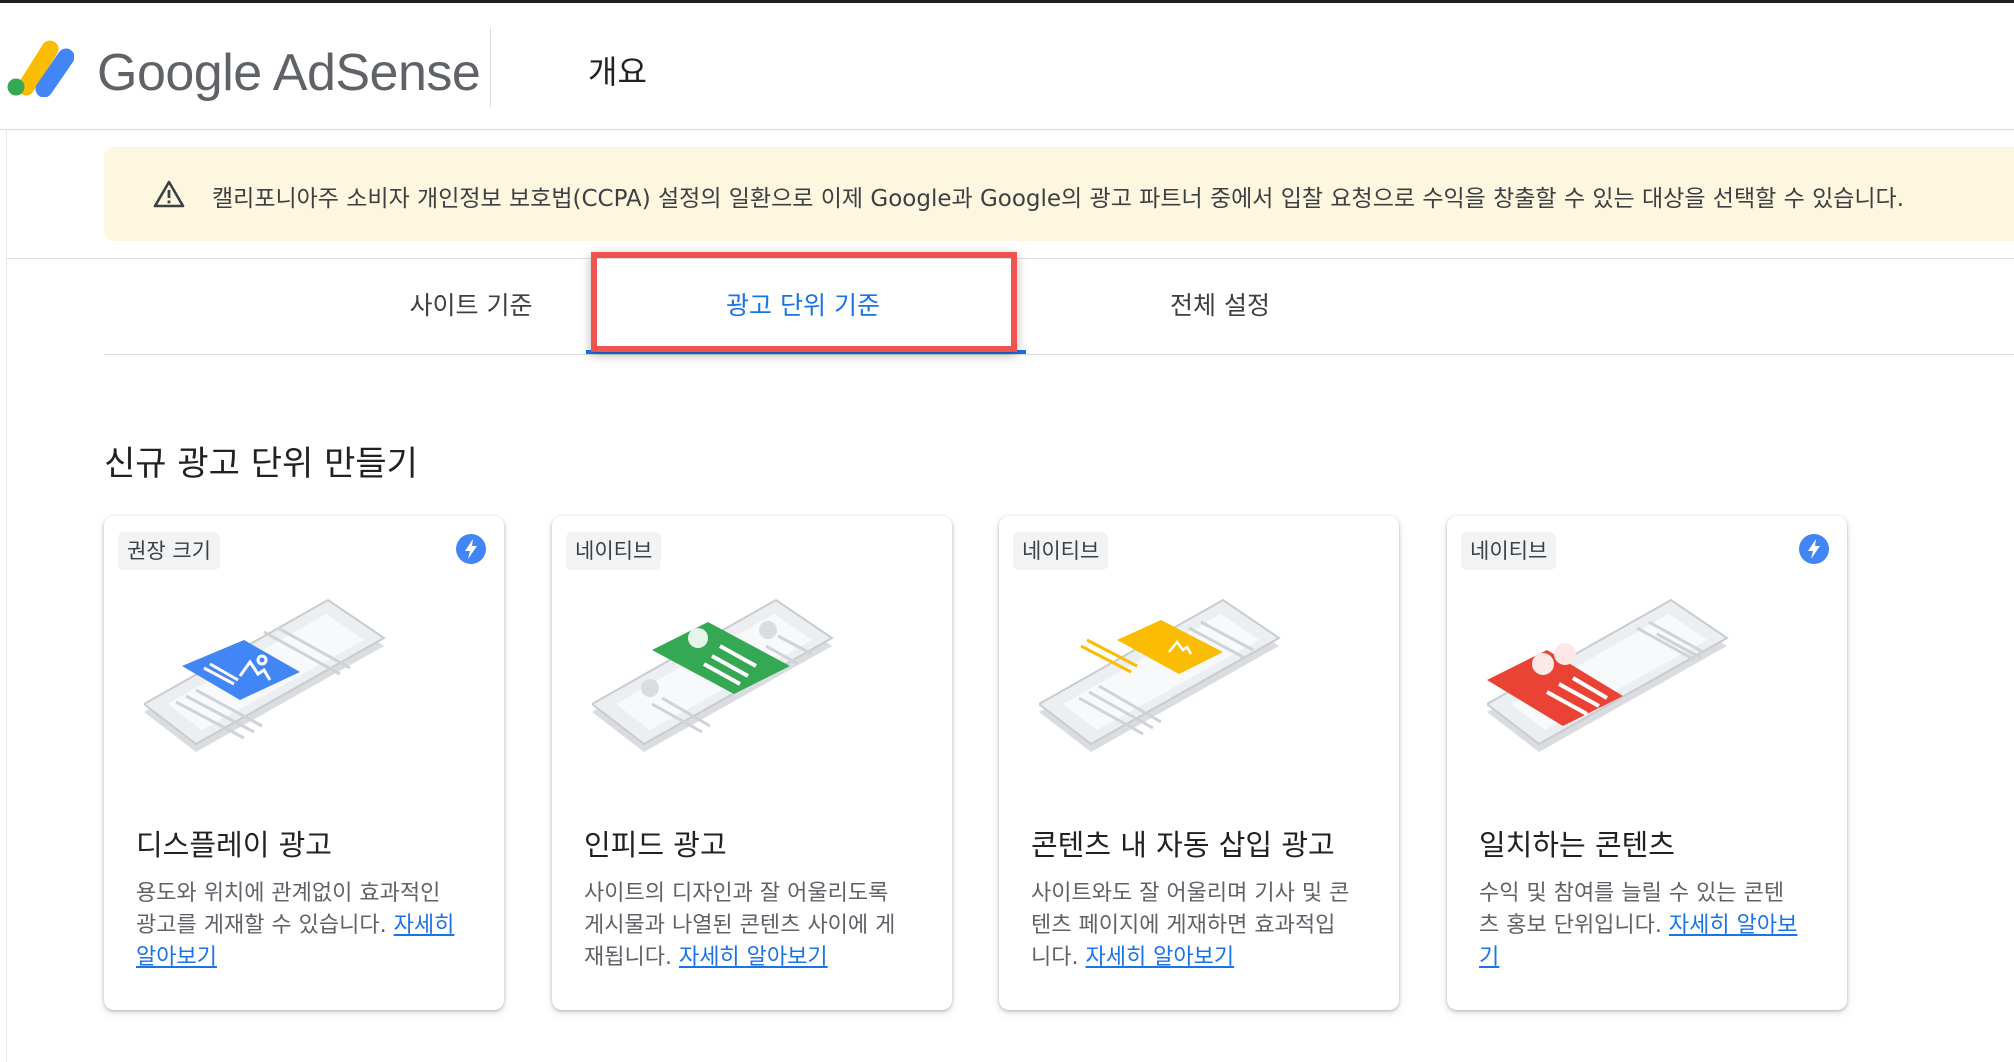 The width and height of the screenshot is (2014, 1062). What do you see at coordinates (655, 845) in the screenshot?
I see `card-title: 인피드 광고` at bounding box center [655, 845].